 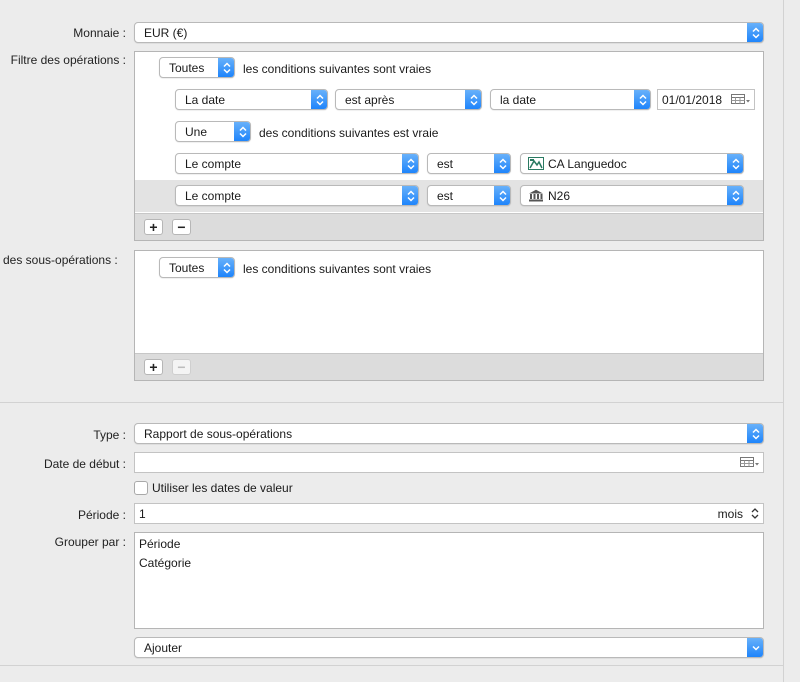 What do you see at coordinates (632, 163) in the screenshot?
I see `rule1-account-popup: CA Languedoc` at bounding box center [632, 163].